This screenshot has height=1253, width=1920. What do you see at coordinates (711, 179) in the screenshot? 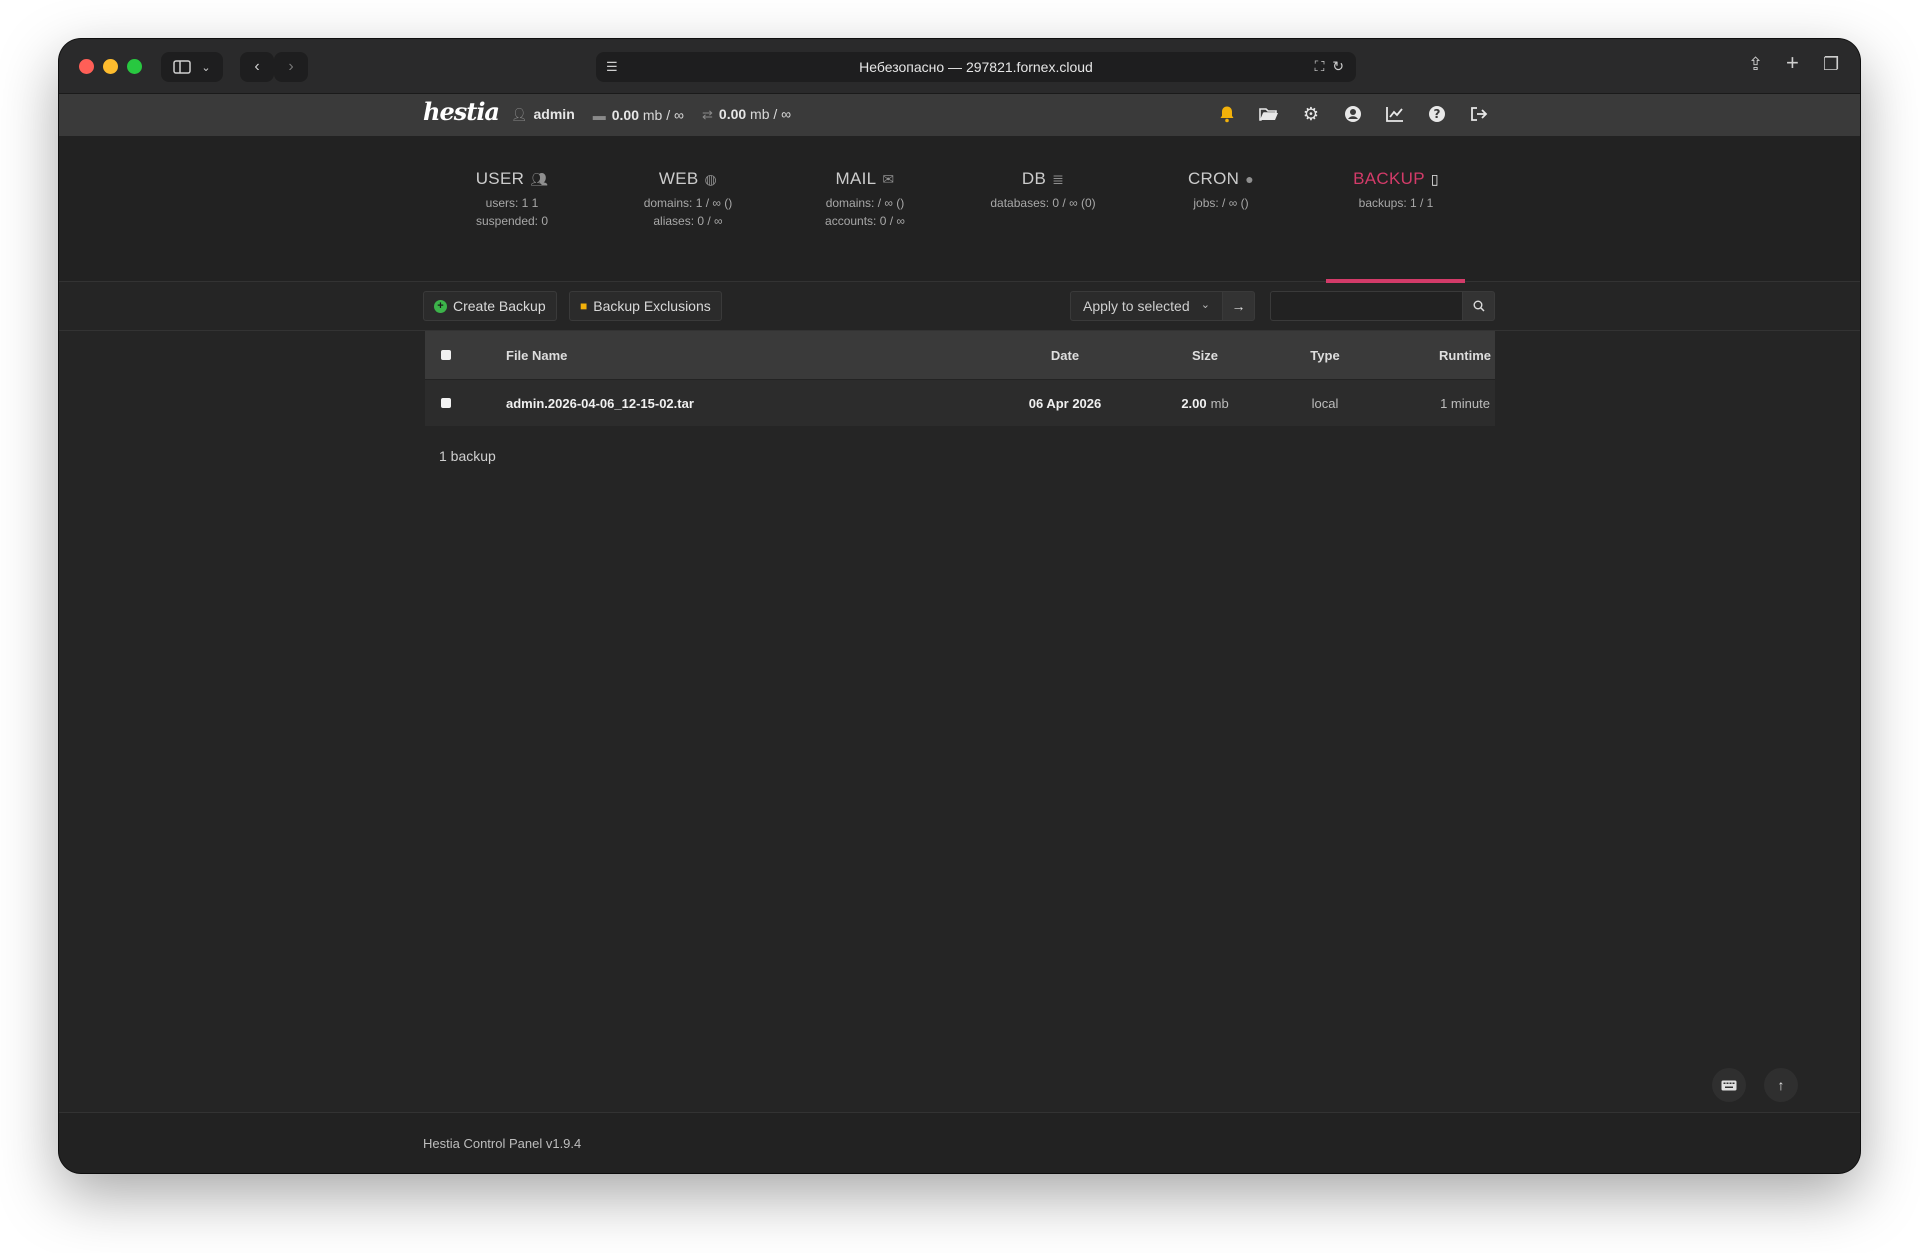
I see `globe-icon: ◍` at bounding box center [711, 179].